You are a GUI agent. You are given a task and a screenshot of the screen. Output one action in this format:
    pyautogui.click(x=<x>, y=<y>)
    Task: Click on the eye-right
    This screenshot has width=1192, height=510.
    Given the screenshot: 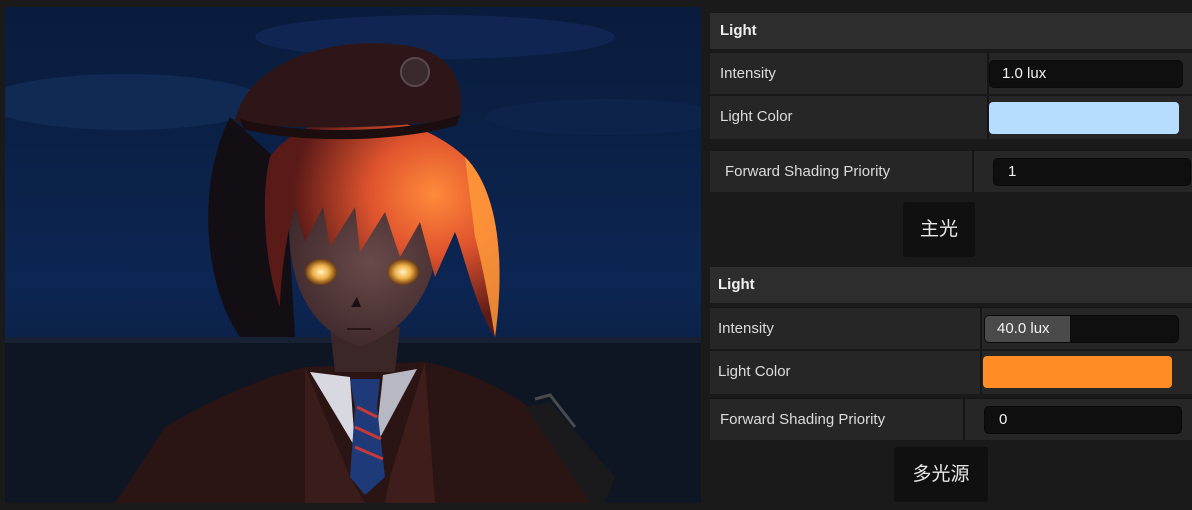 What is the action you would take?
    pyautogui.click(x=403, y=272)
    